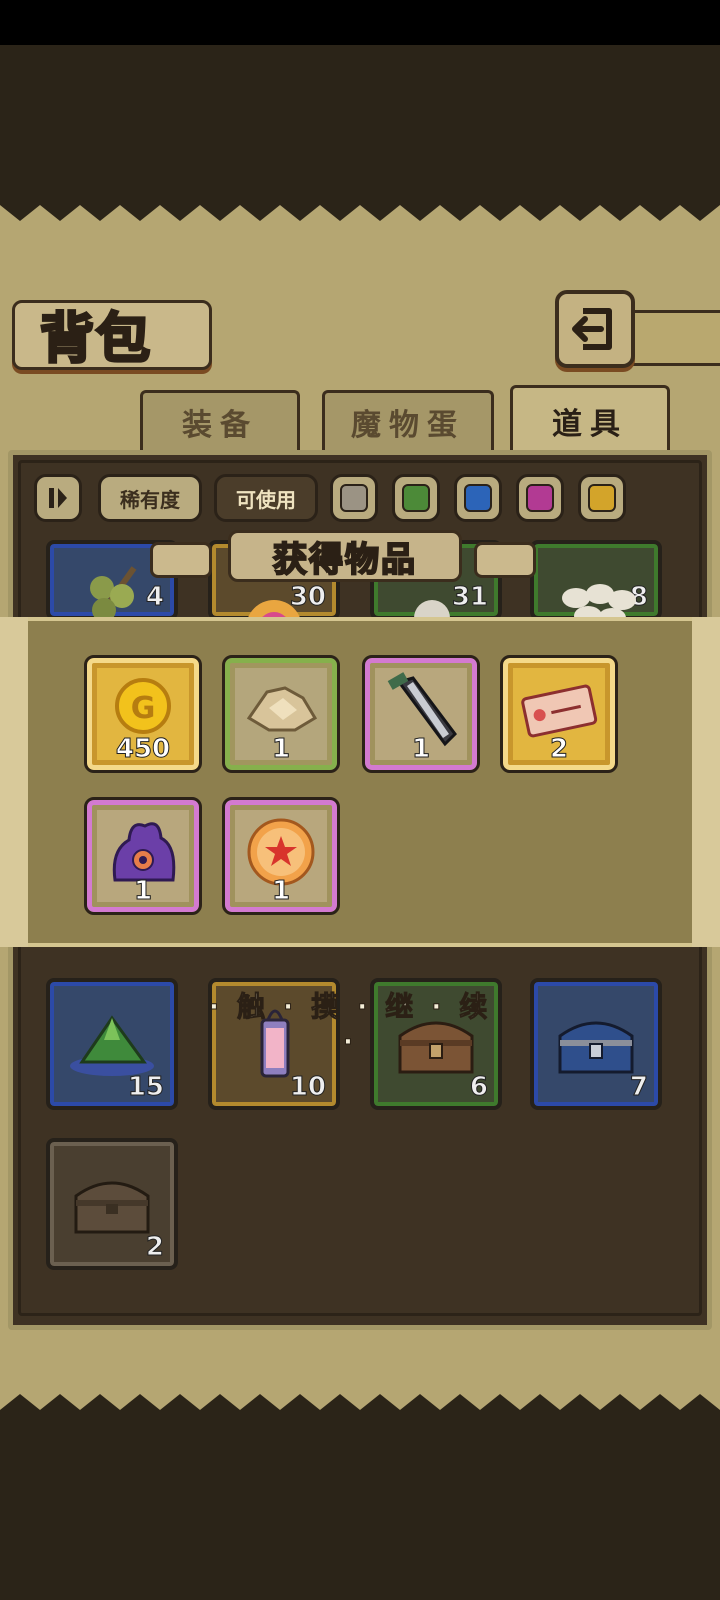 This screenshot has height=1600, width=720. What do you see at coordinates (590, 424) in the screenshot?
I see `tab-label: 道具` at bounding box center [590, 424].